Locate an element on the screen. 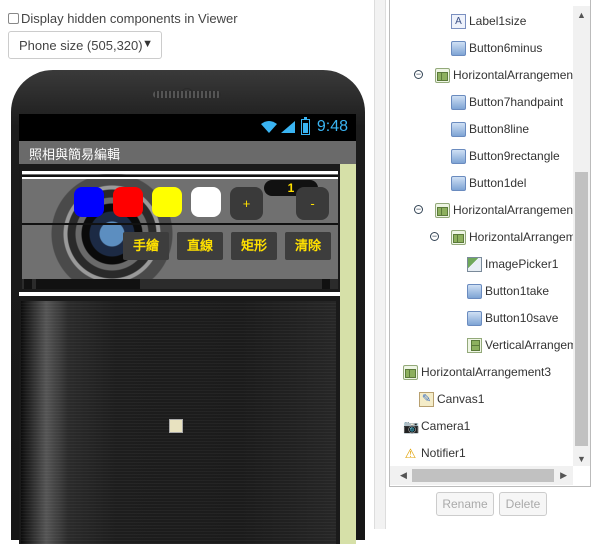  red-color-button is located at coordinates (128, 202).